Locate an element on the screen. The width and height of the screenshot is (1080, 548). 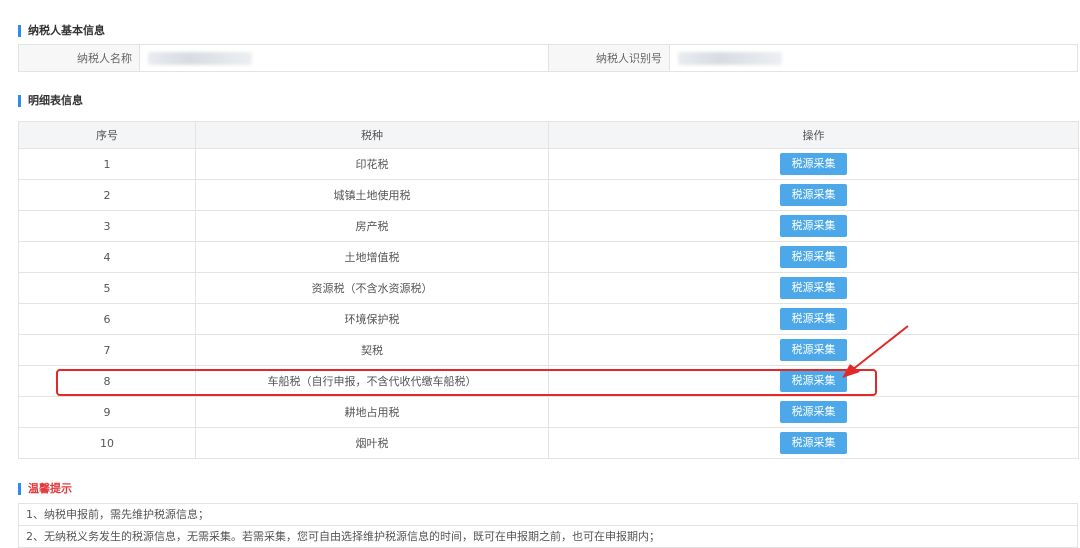
row-serial: 9 is located at coordinates (107, 412).